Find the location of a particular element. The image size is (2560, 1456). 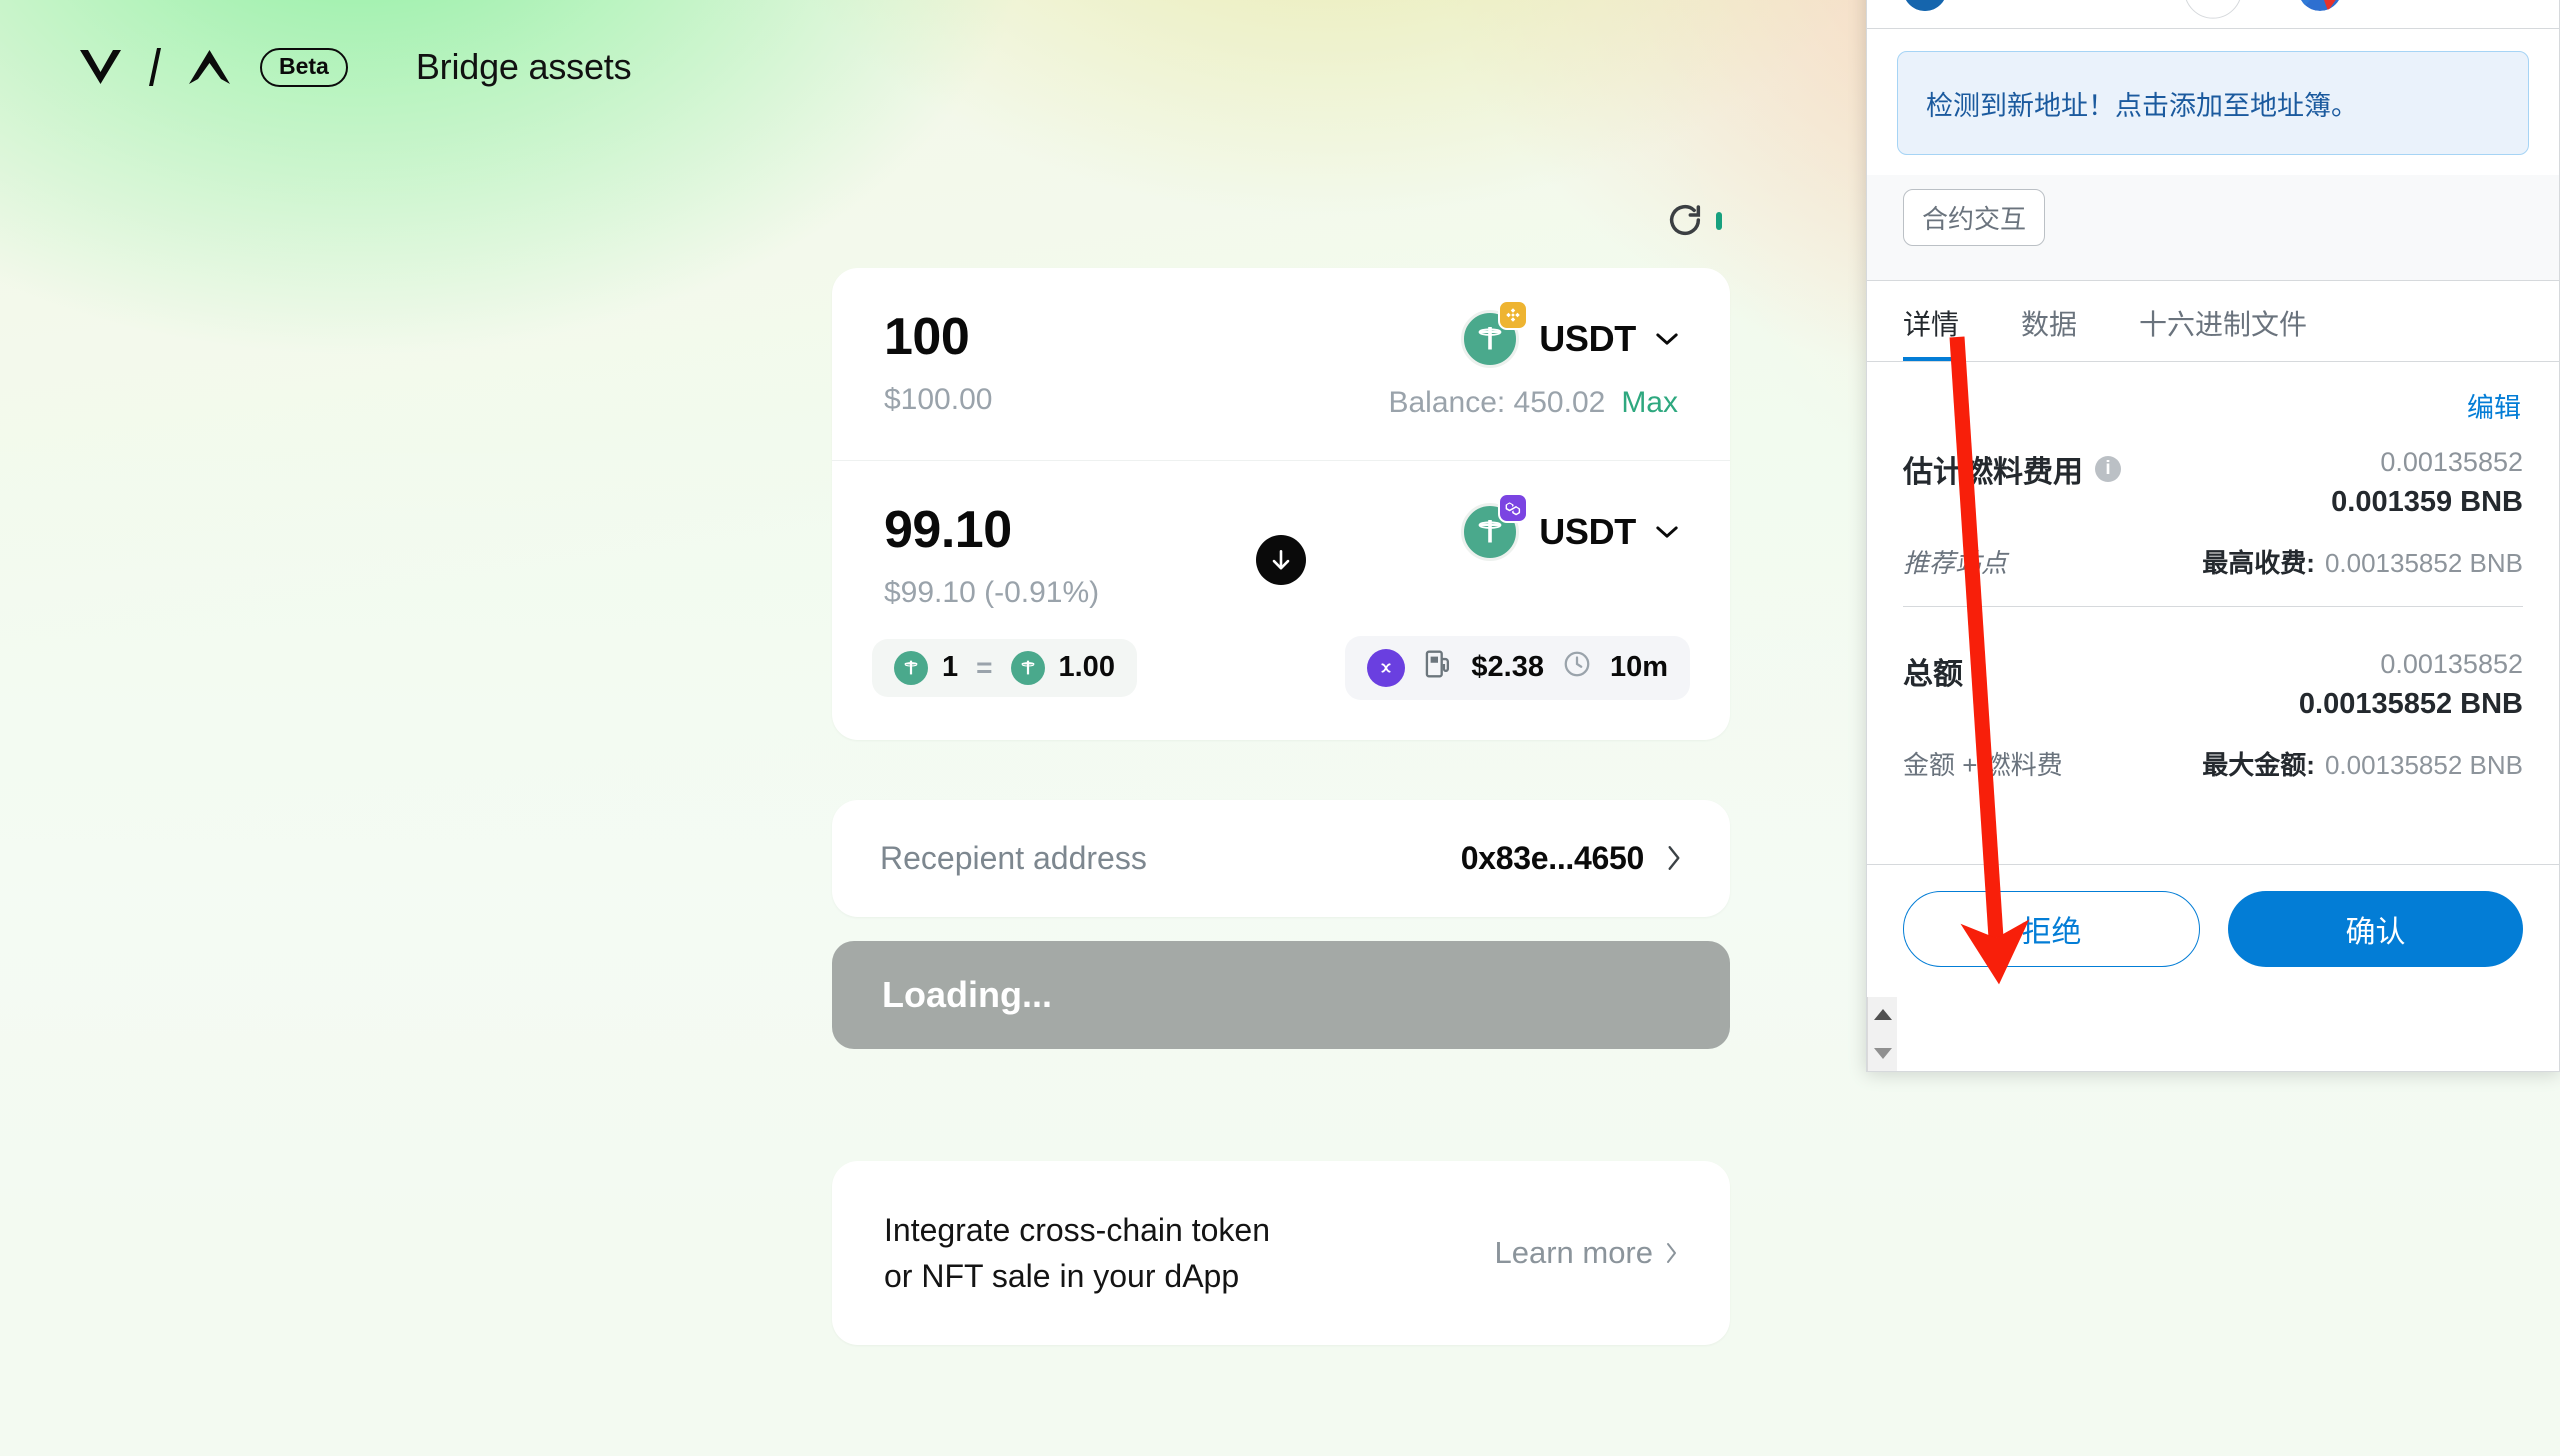

exchange-rate-pill: 1 = 1.00 is located at coordinates (1004, 667).